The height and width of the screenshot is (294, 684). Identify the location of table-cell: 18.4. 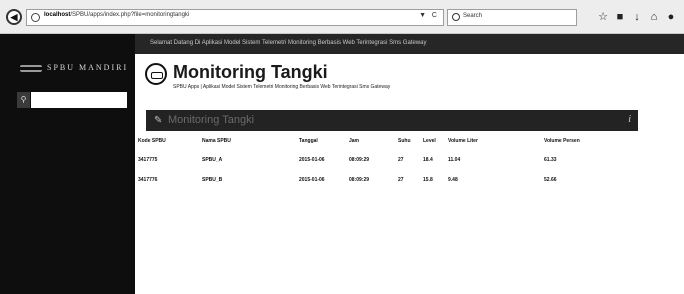
(428, 160).